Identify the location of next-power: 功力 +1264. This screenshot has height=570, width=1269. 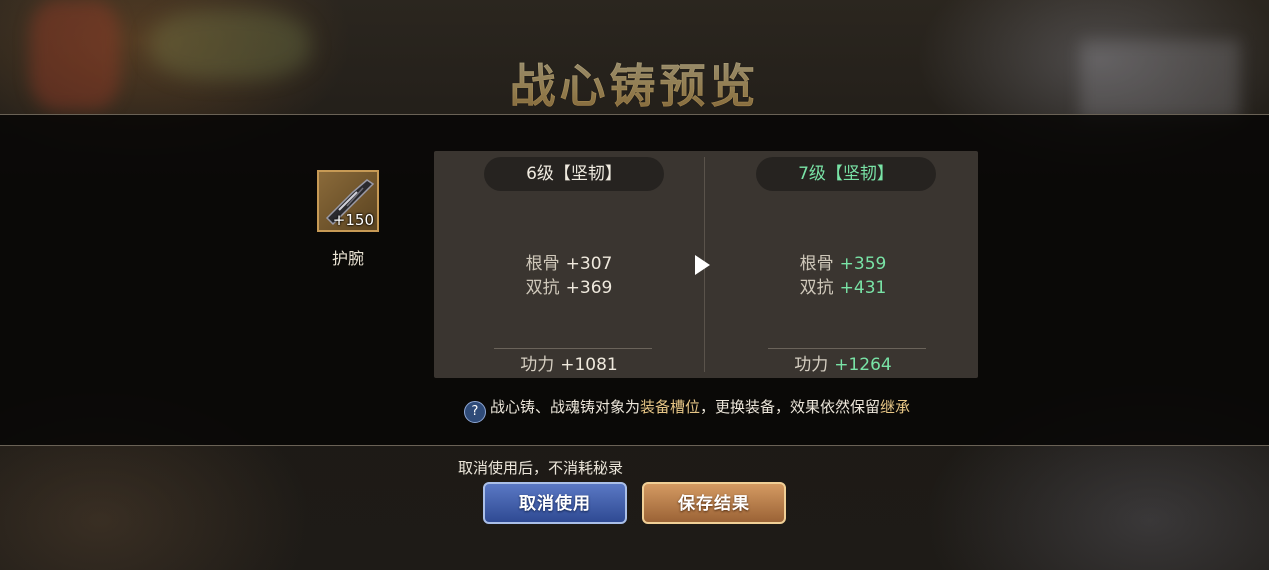
(843, 362).